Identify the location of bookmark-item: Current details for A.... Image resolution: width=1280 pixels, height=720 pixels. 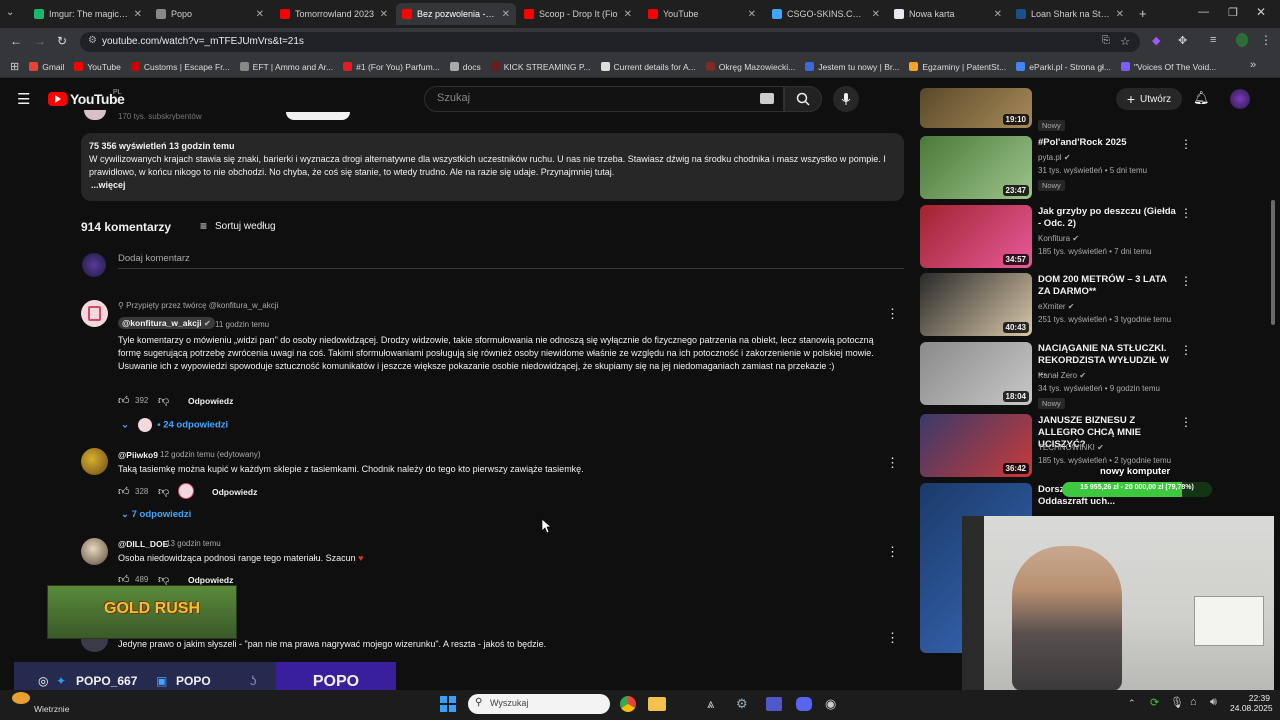
(648, 67).